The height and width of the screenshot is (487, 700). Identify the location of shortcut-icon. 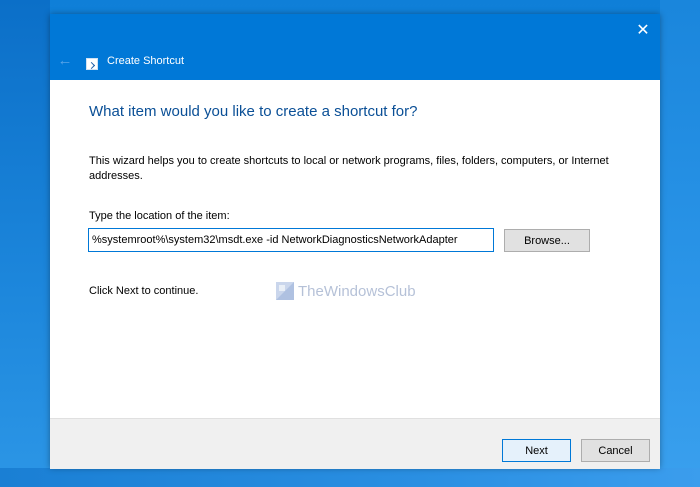
(92, 64).